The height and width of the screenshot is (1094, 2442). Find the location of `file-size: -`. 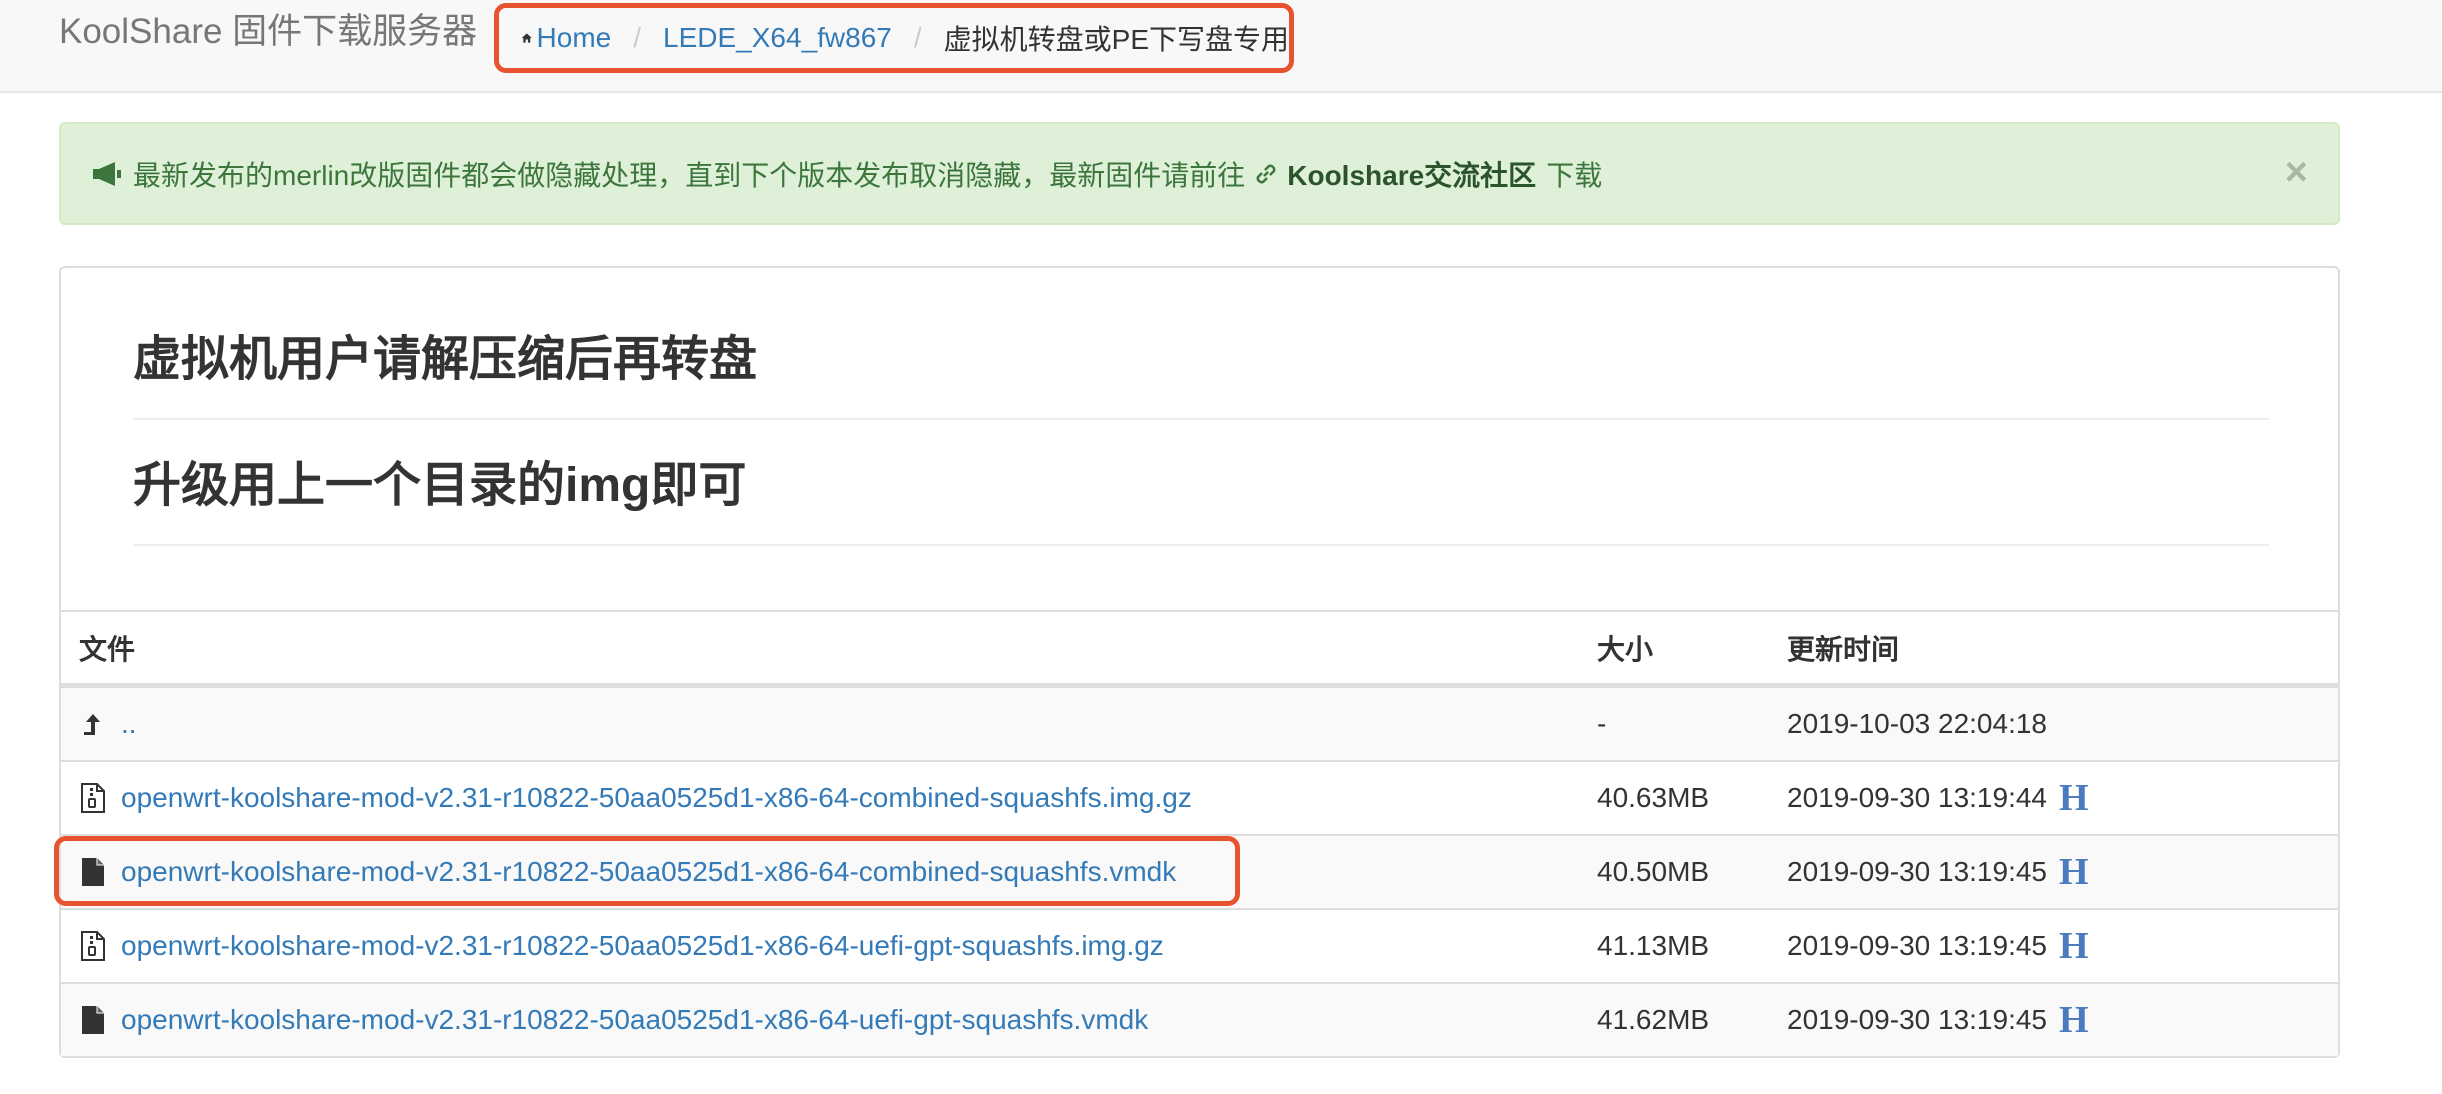

file-size: - is located at coordinates (1602, 723).